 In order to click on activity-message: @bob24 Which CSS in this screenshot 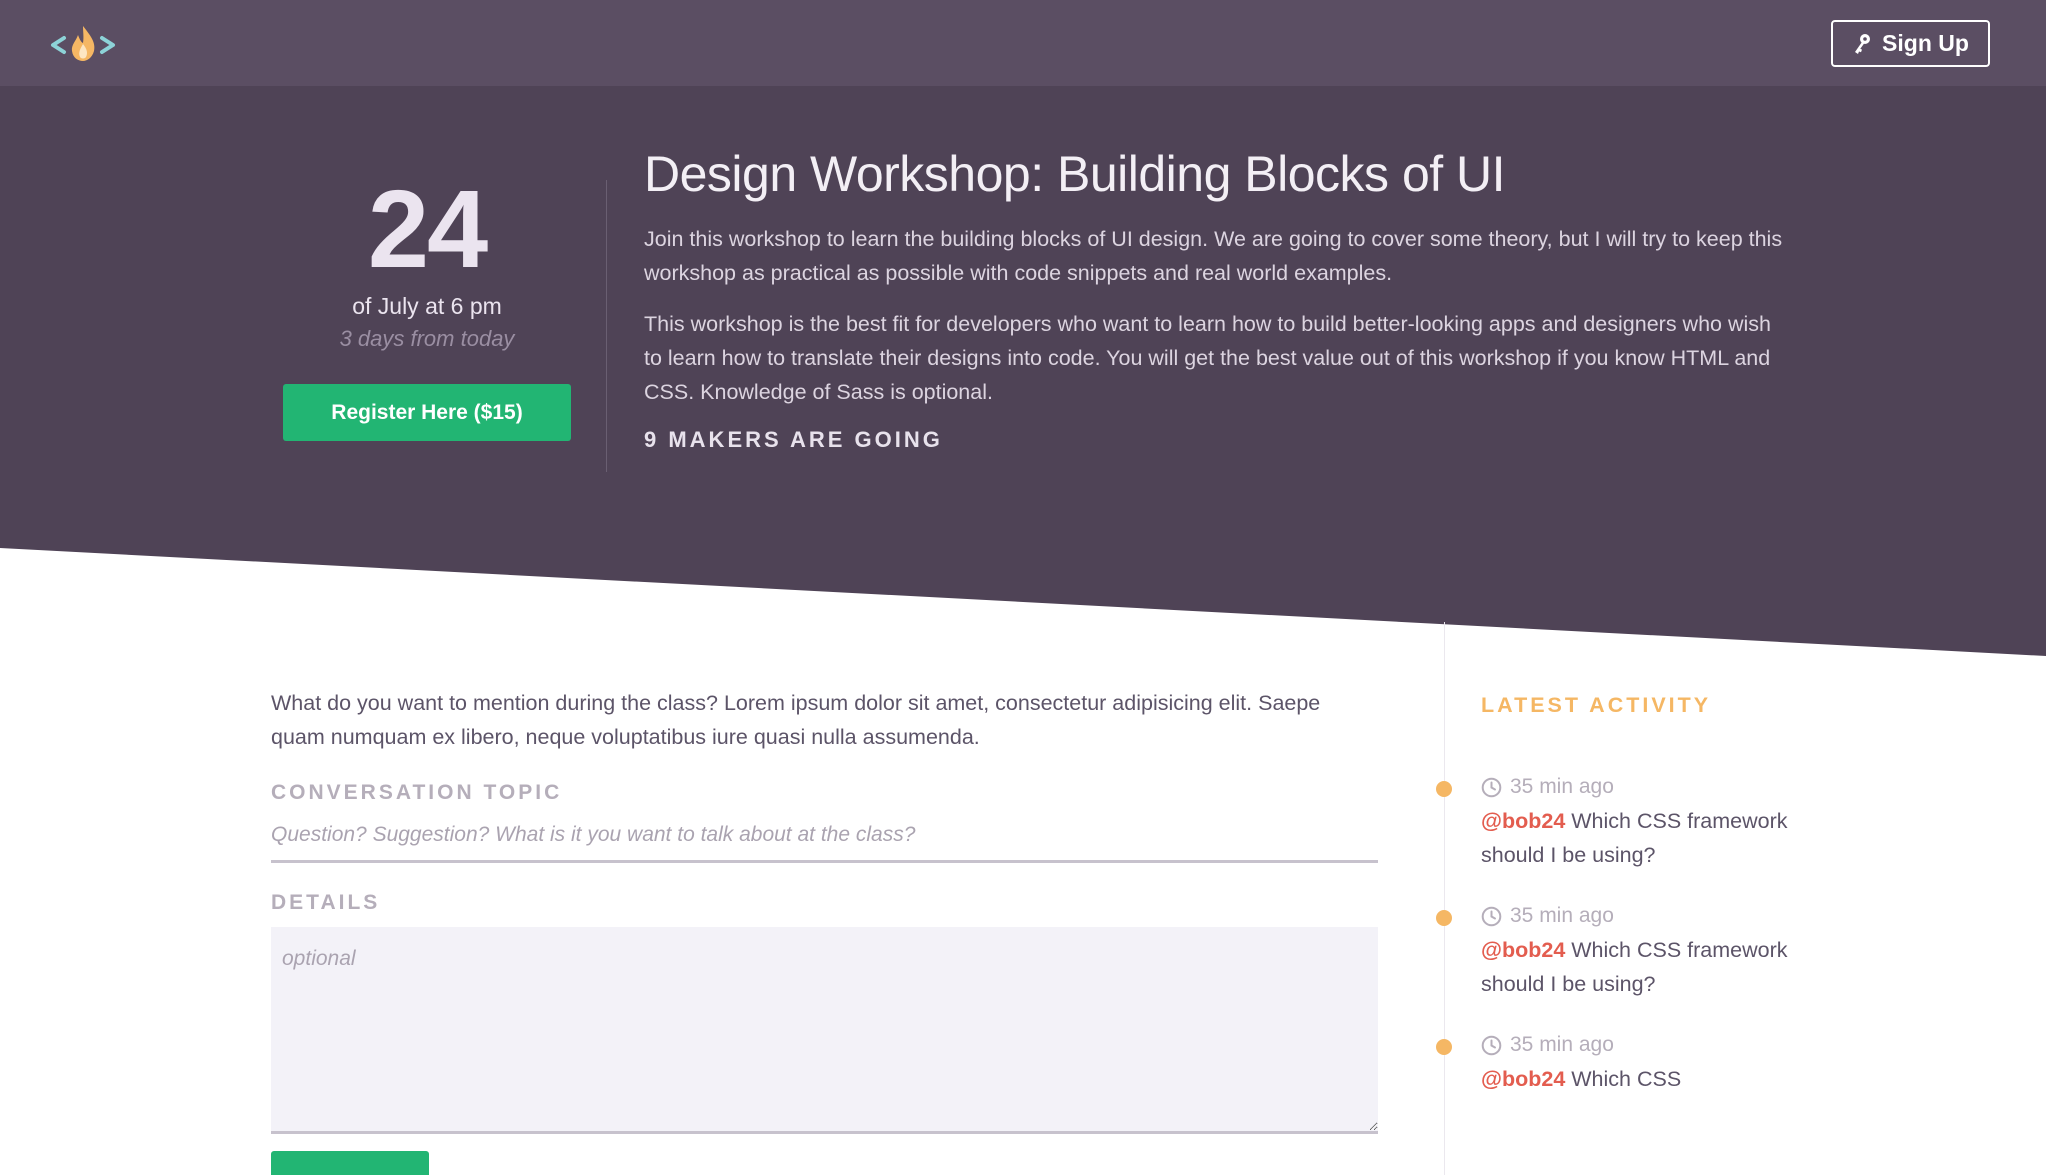, I will do `click(1646, 1079)`.